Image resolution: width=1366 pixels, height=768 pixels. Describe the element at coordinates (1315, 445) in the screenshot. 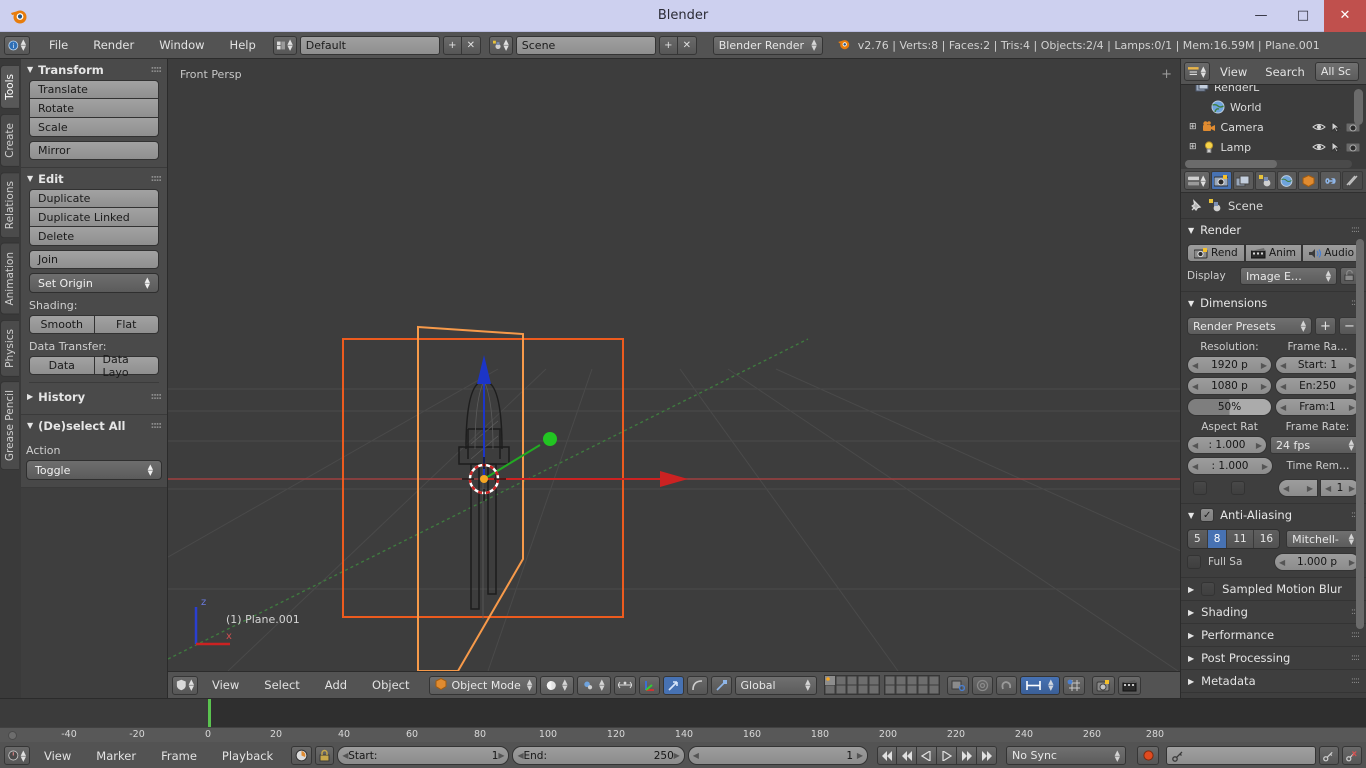

I see `frame-rate-dropdown: 24 fps ▲ ▼` at that location.